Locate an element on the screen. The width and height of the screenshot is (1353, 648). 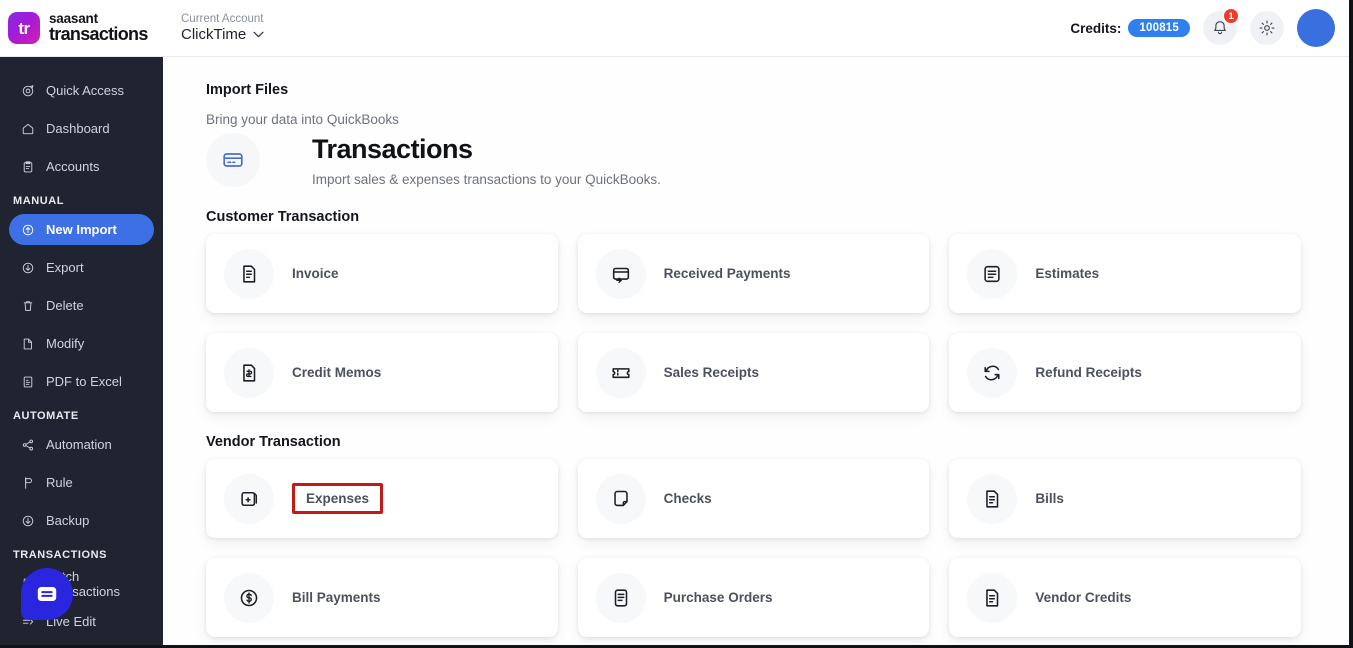
card-refund-receipts: Refund Receipts is located at coordinates (1125, 372).